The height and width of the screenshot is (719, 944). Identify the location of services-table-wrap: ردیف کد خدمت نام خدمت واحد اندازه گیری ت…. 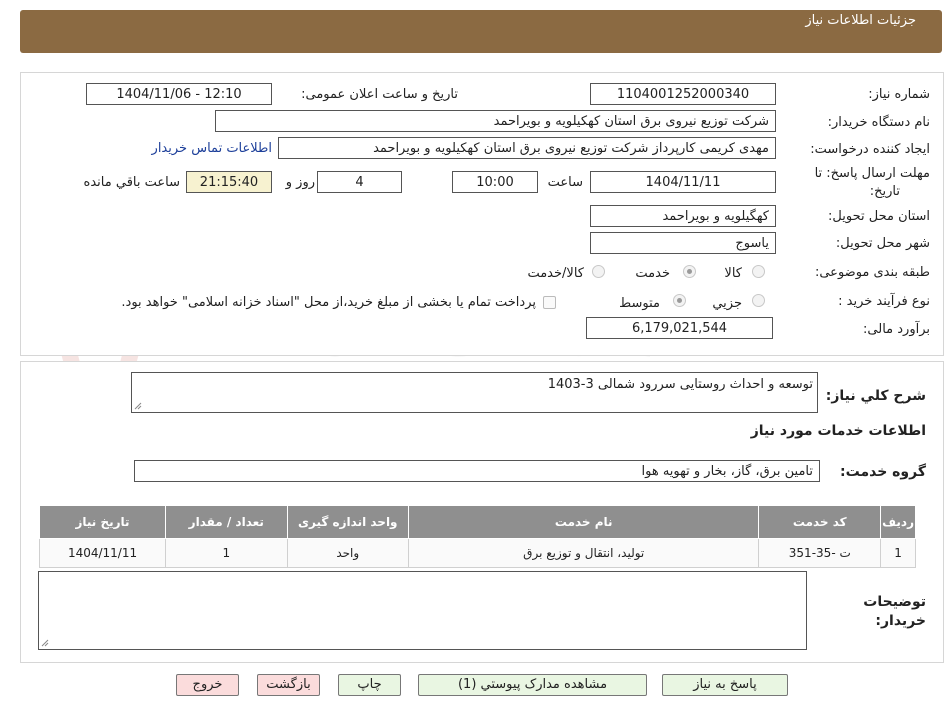
(477, 536).